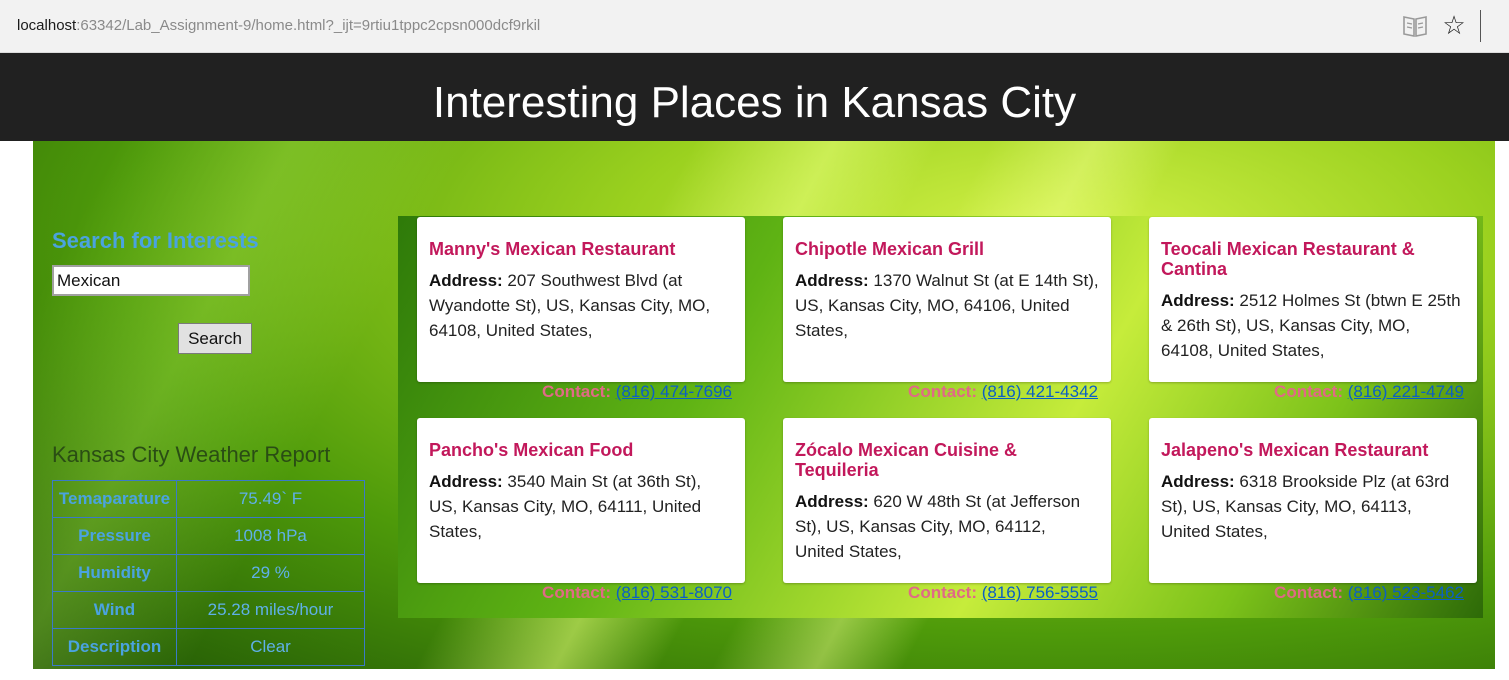 The width and height of the screenshot is (1509, 680). Describe the element at coordinates (151, 280) in the screenshot. I see `search-input` at that location.